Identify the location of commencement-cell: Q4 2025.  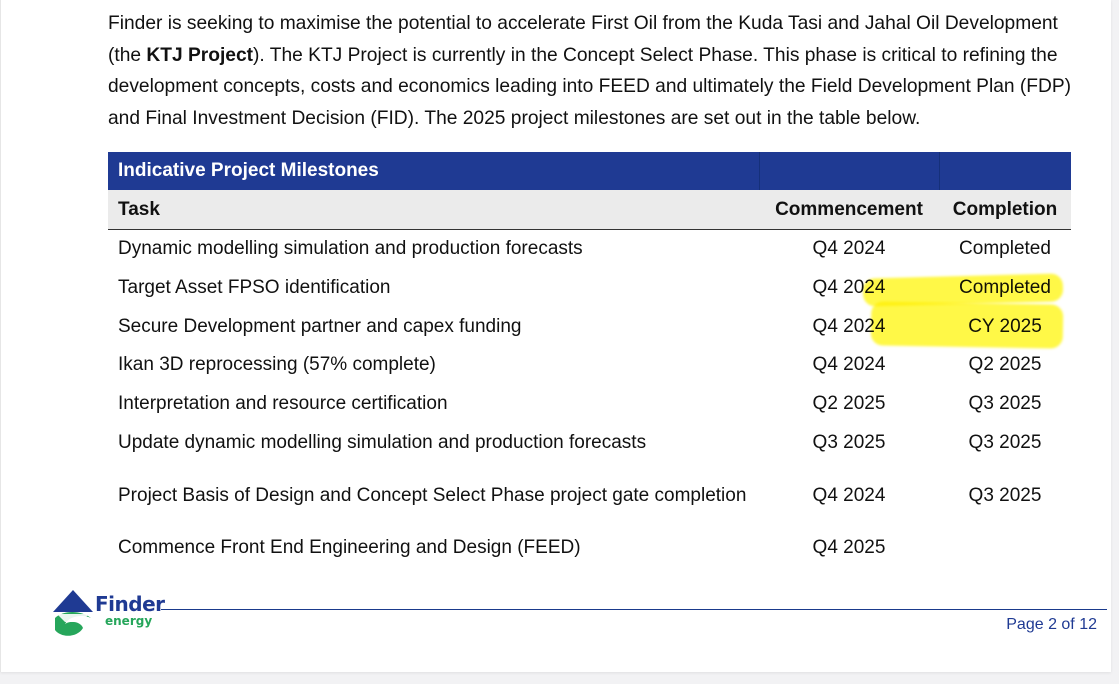
(849, 548).